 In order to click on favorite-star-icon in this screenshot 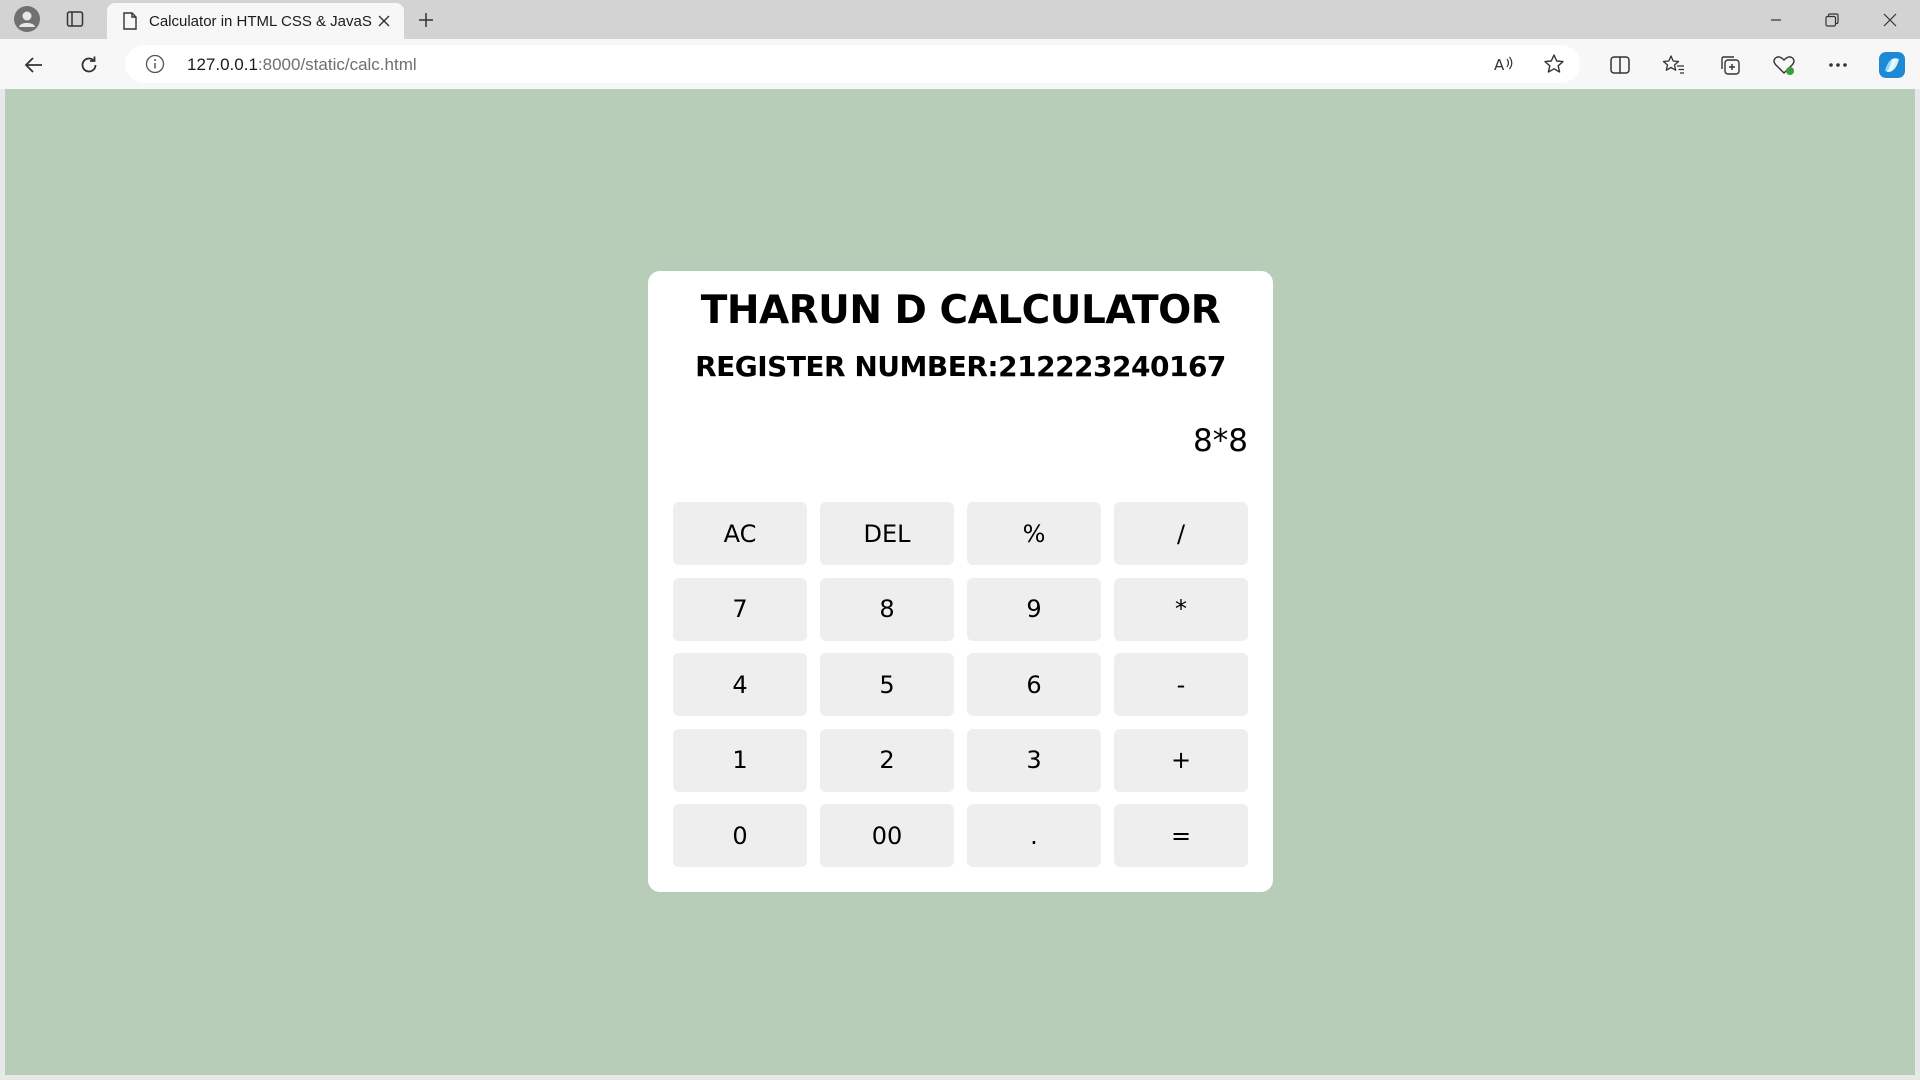, I will do `click(1554, 64)`.